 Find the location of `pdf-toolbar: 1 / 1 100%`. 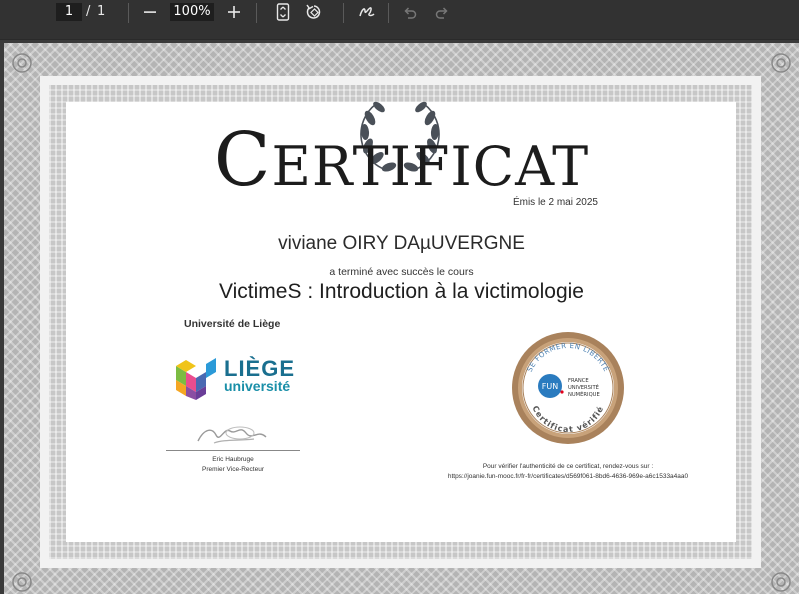

pdf-toolbar: 1 / 1 100% is located at coordinates (399, 20).